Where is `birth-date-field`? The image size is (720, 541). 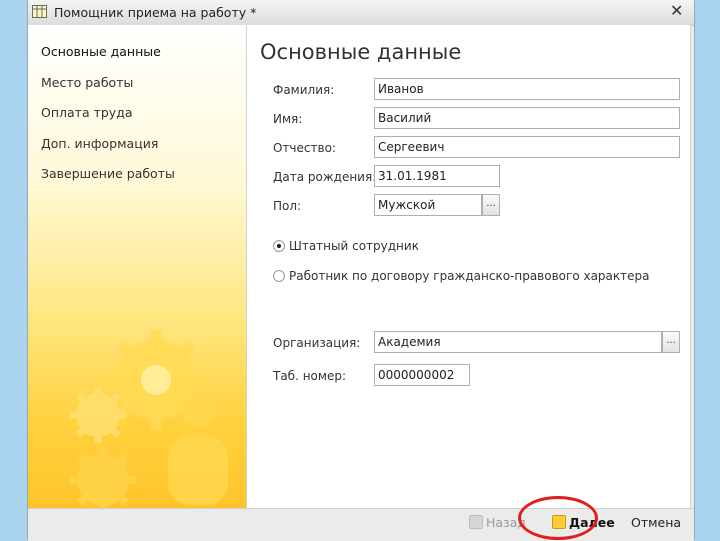
birth-date-field is located at coordinates (437, 176).